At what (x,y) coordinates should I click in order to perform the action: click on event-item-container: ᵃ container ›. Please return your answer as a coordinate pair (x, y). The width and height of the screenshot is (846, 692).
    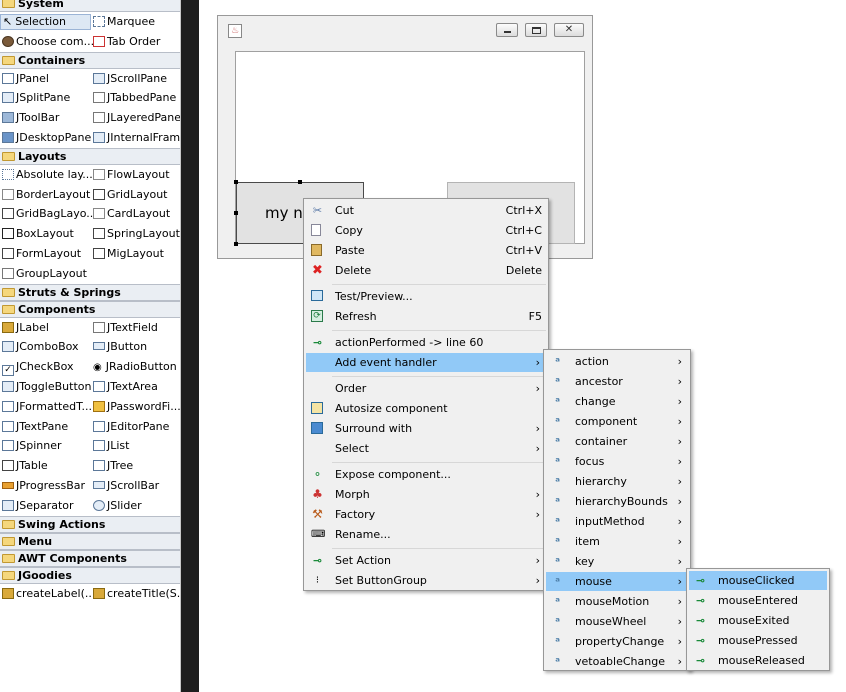
    Looking at the image, I should click on (617, 441).